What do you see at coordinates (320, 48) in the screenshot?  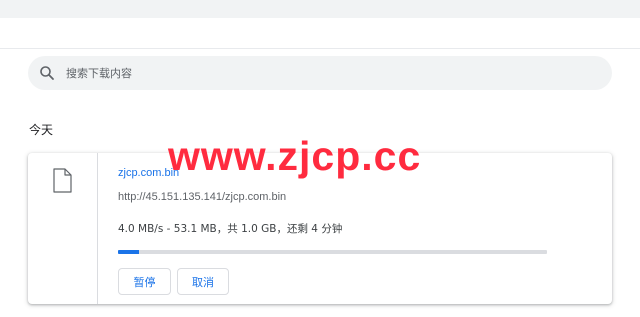 I see `header-divider` at bounding box center [320, 48].